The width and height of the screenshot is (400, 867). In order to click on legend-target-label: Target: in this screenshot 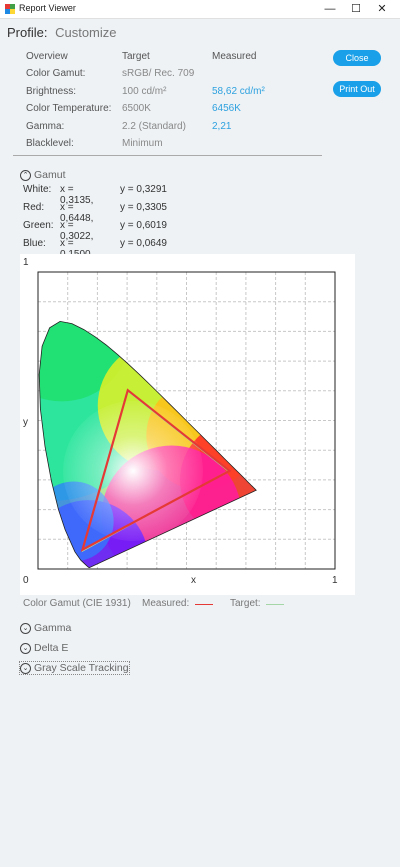, I will do `click(245, 603)`.